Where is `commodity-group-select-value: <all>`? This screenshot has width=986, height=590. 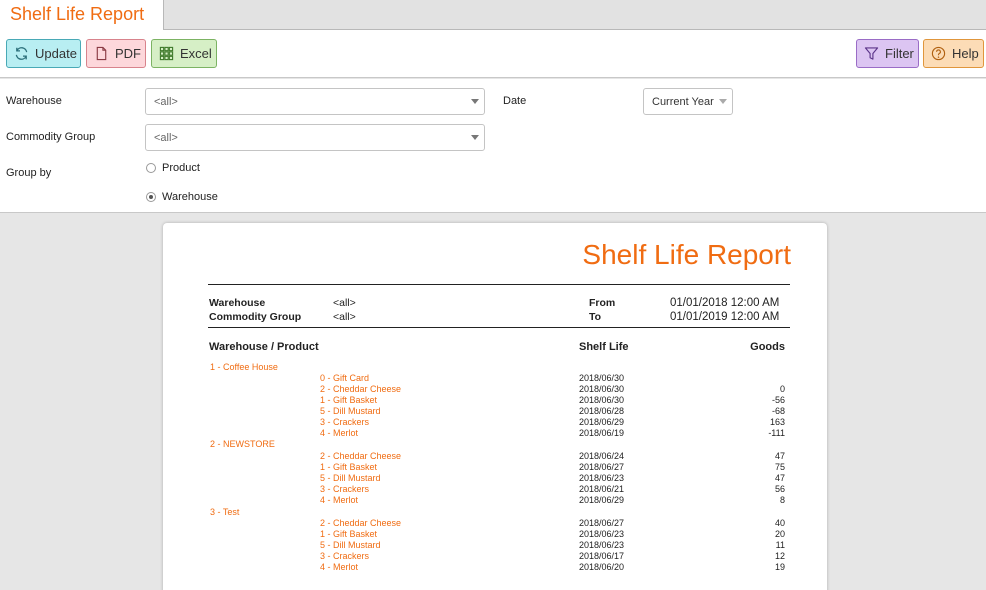 commodity-group-select-value: <all> is located at coordinates (166, 138).